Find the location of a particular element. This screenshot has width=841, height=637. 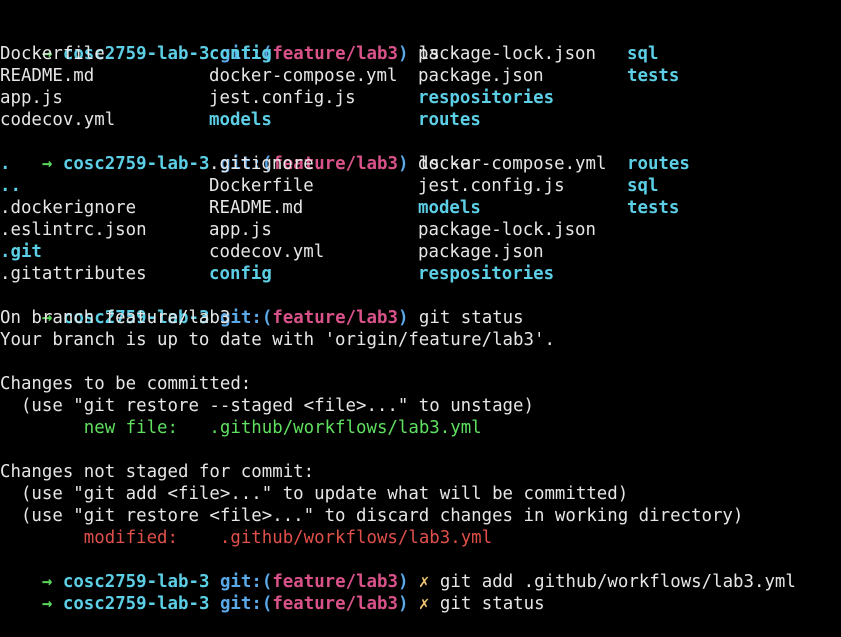

ls-row: .git codecov.yml package.json is located at coordinates (420, 252).